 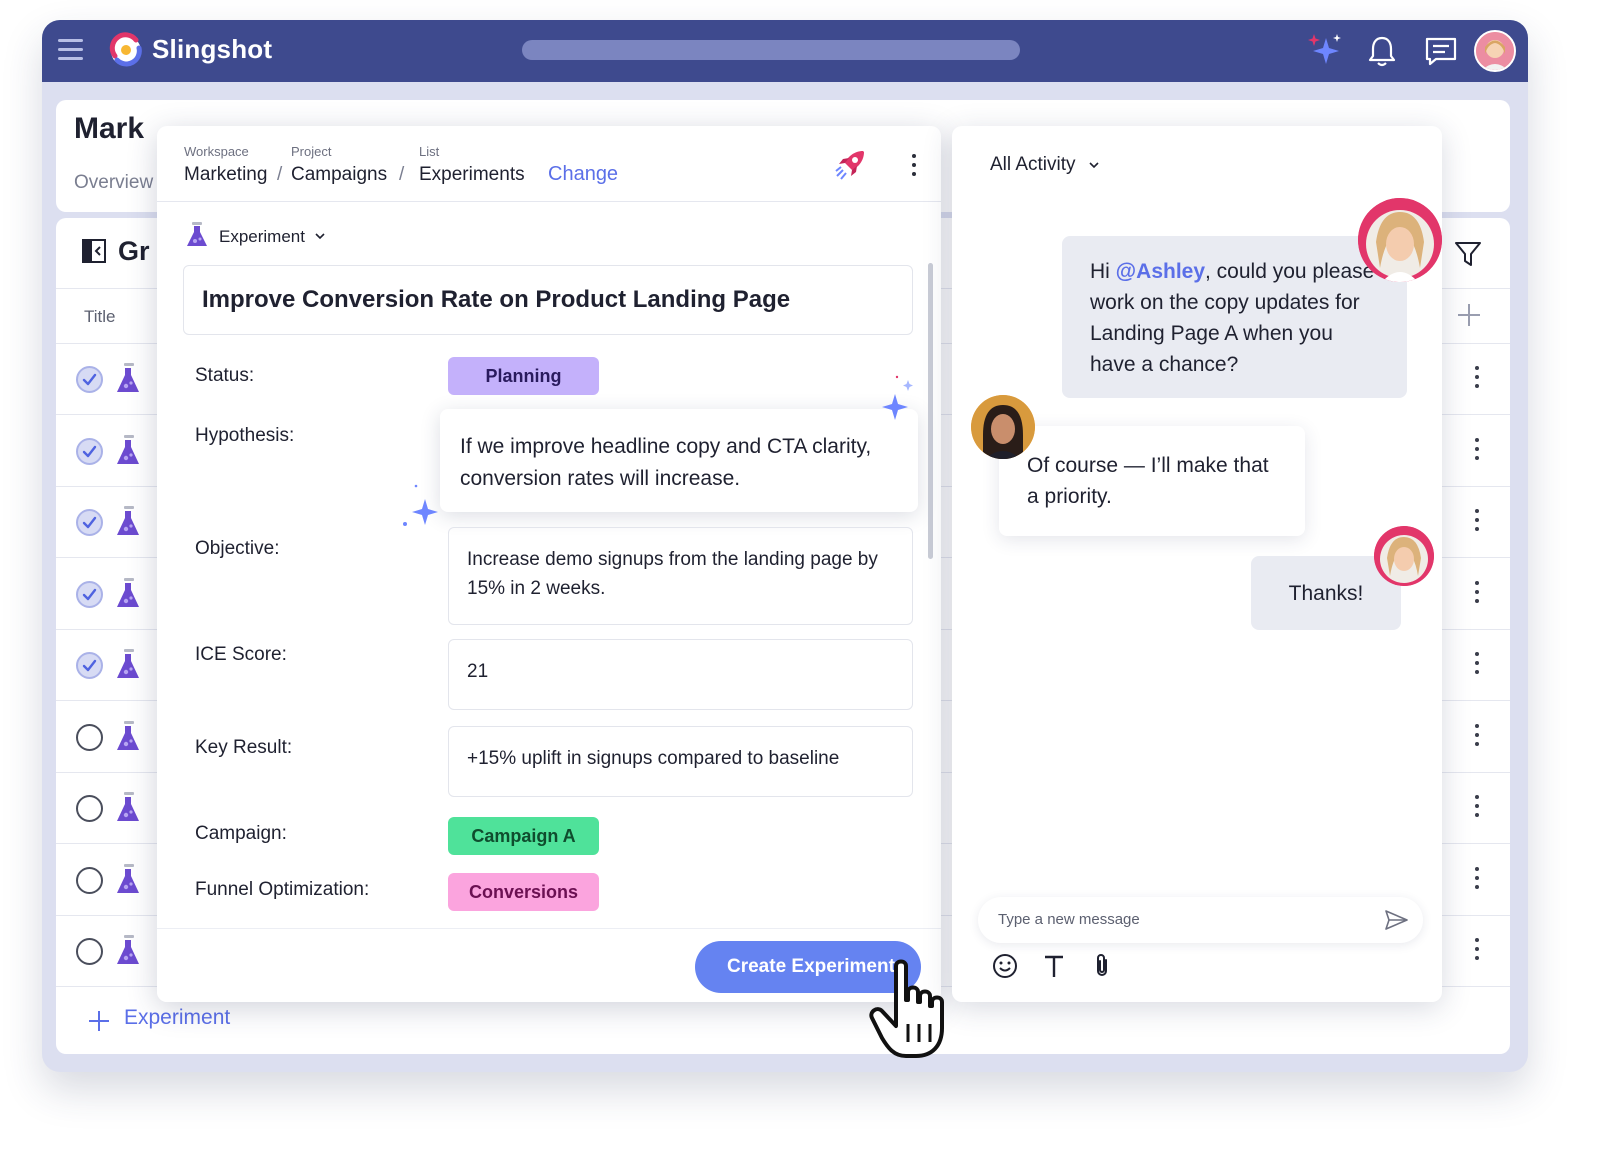 I want to click on slingshot-logo-icon, so click(x=126, y=50).